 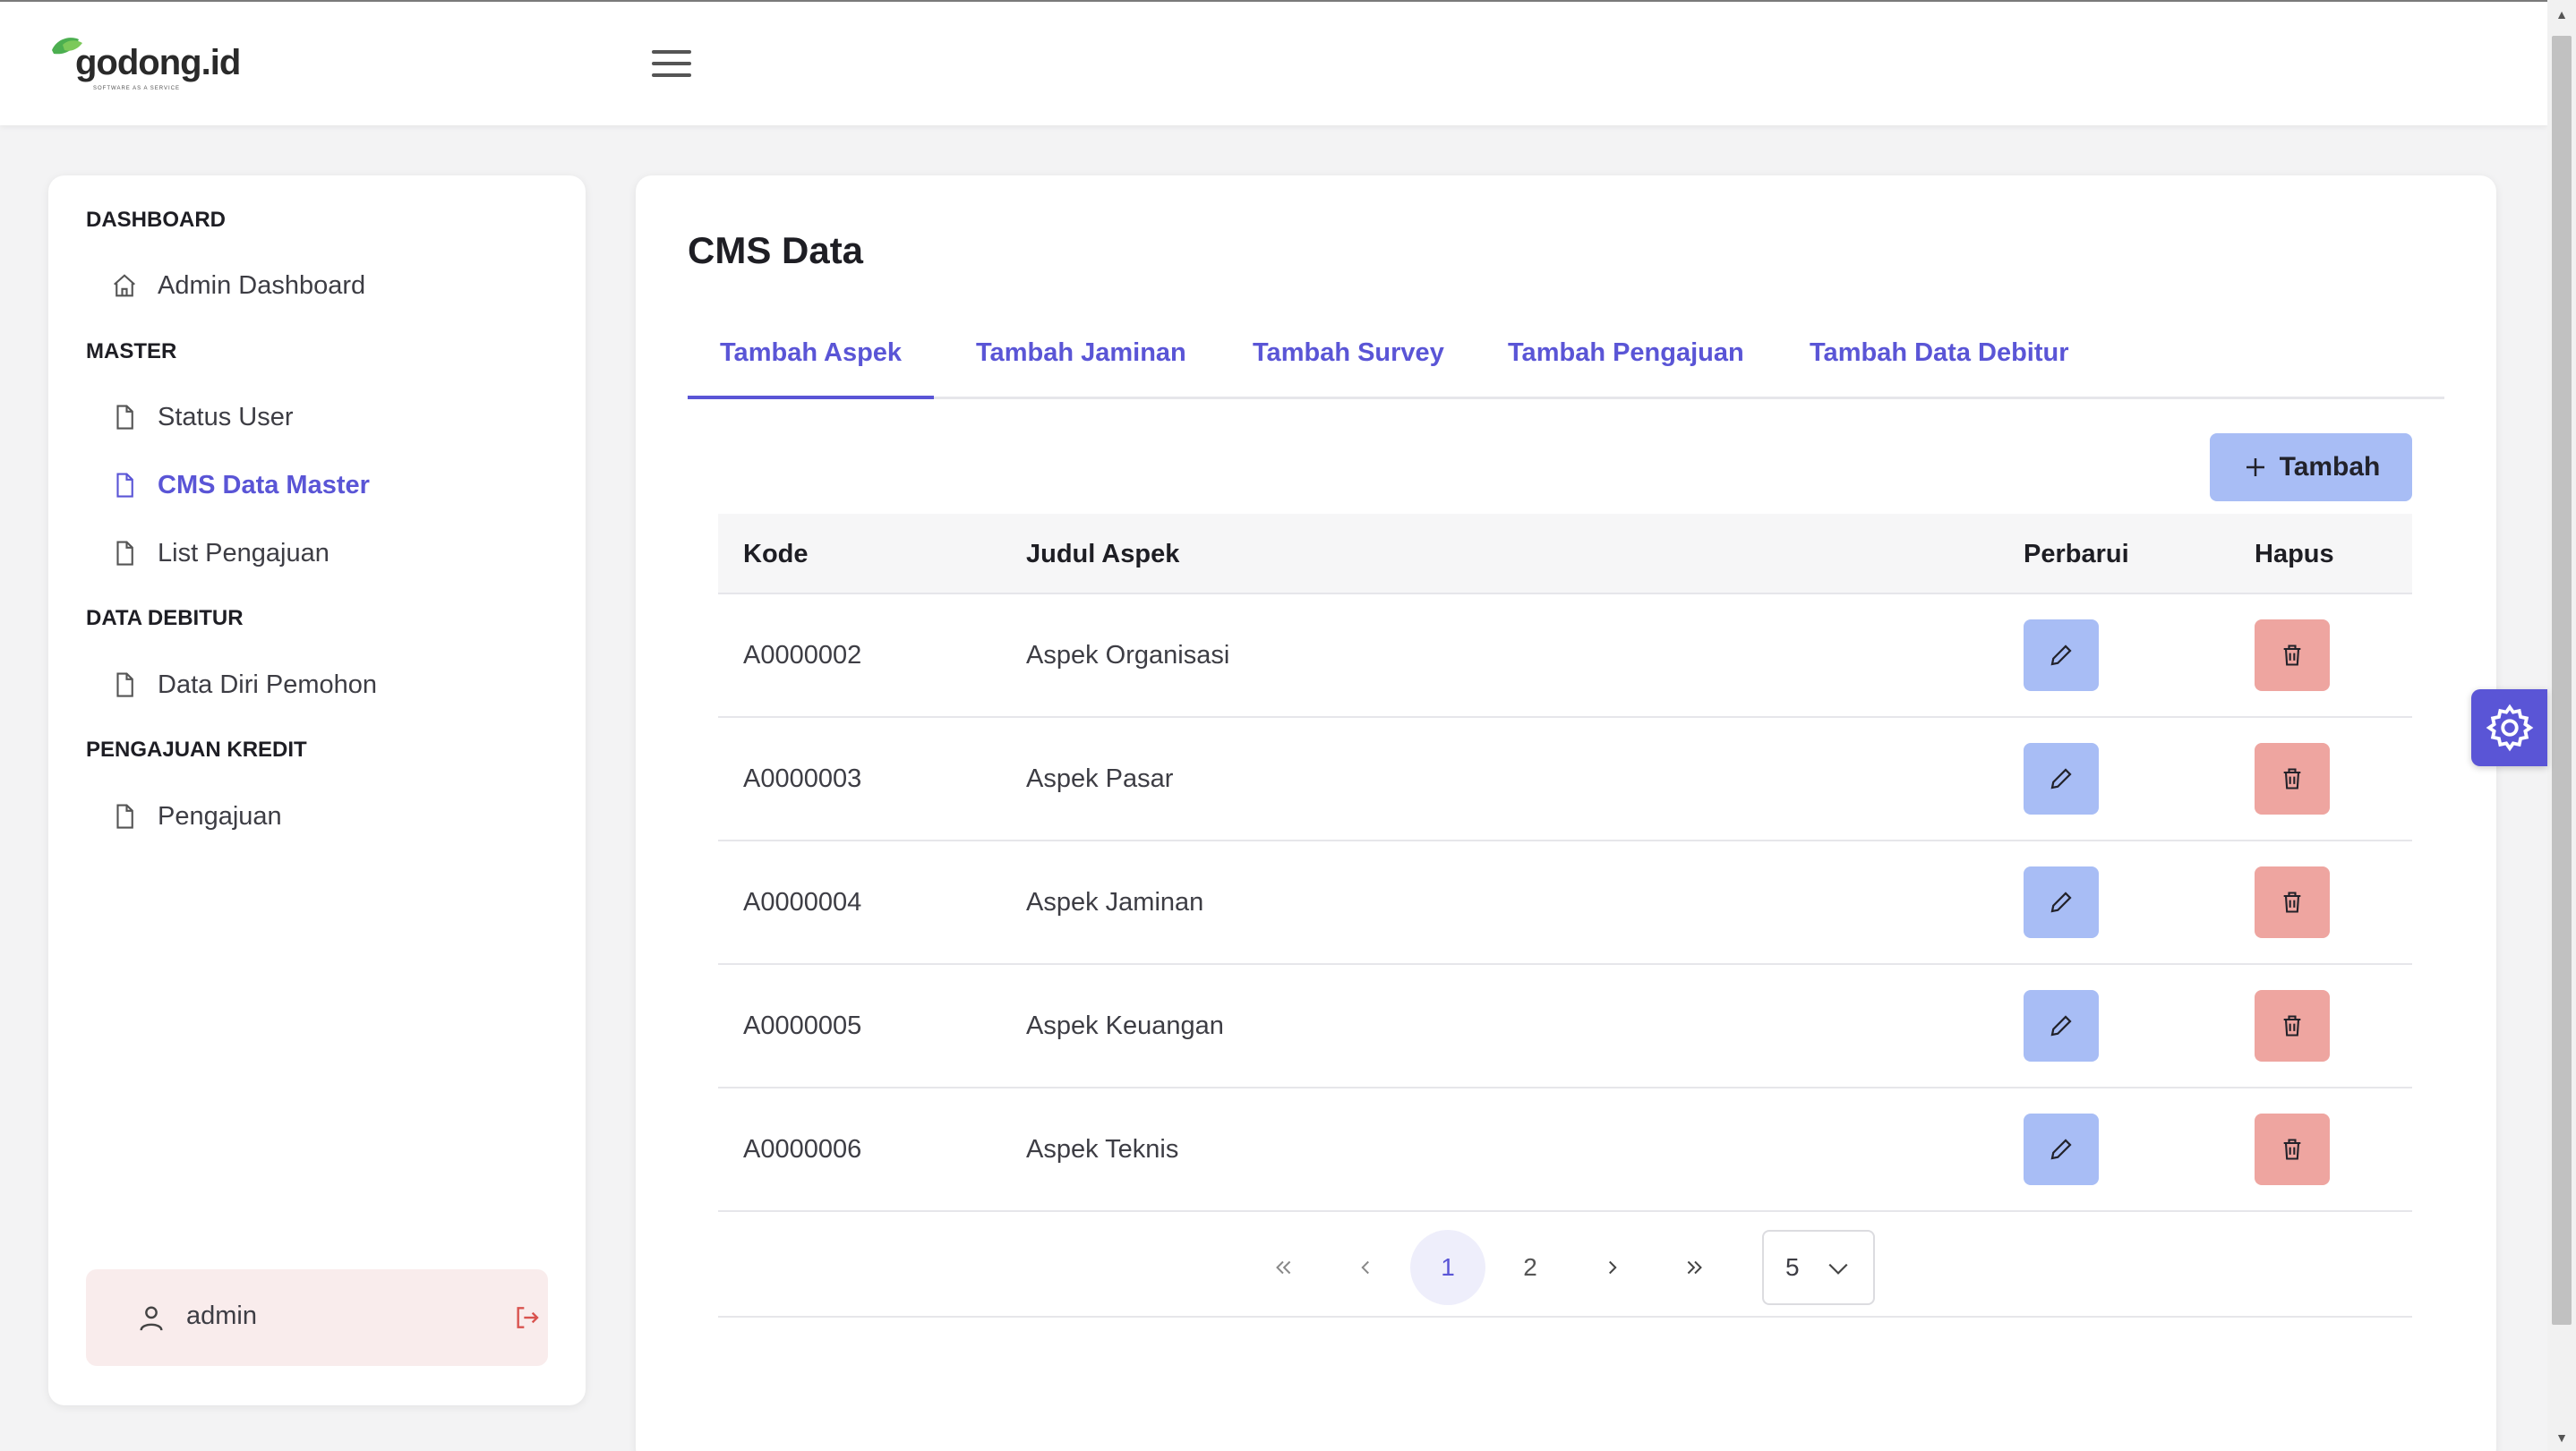 What do you see at coordinates (156, 220) in the screenshot?
I see `sidebar-section-dashboard: DASHBOARD` at bounding box center [156, 220].